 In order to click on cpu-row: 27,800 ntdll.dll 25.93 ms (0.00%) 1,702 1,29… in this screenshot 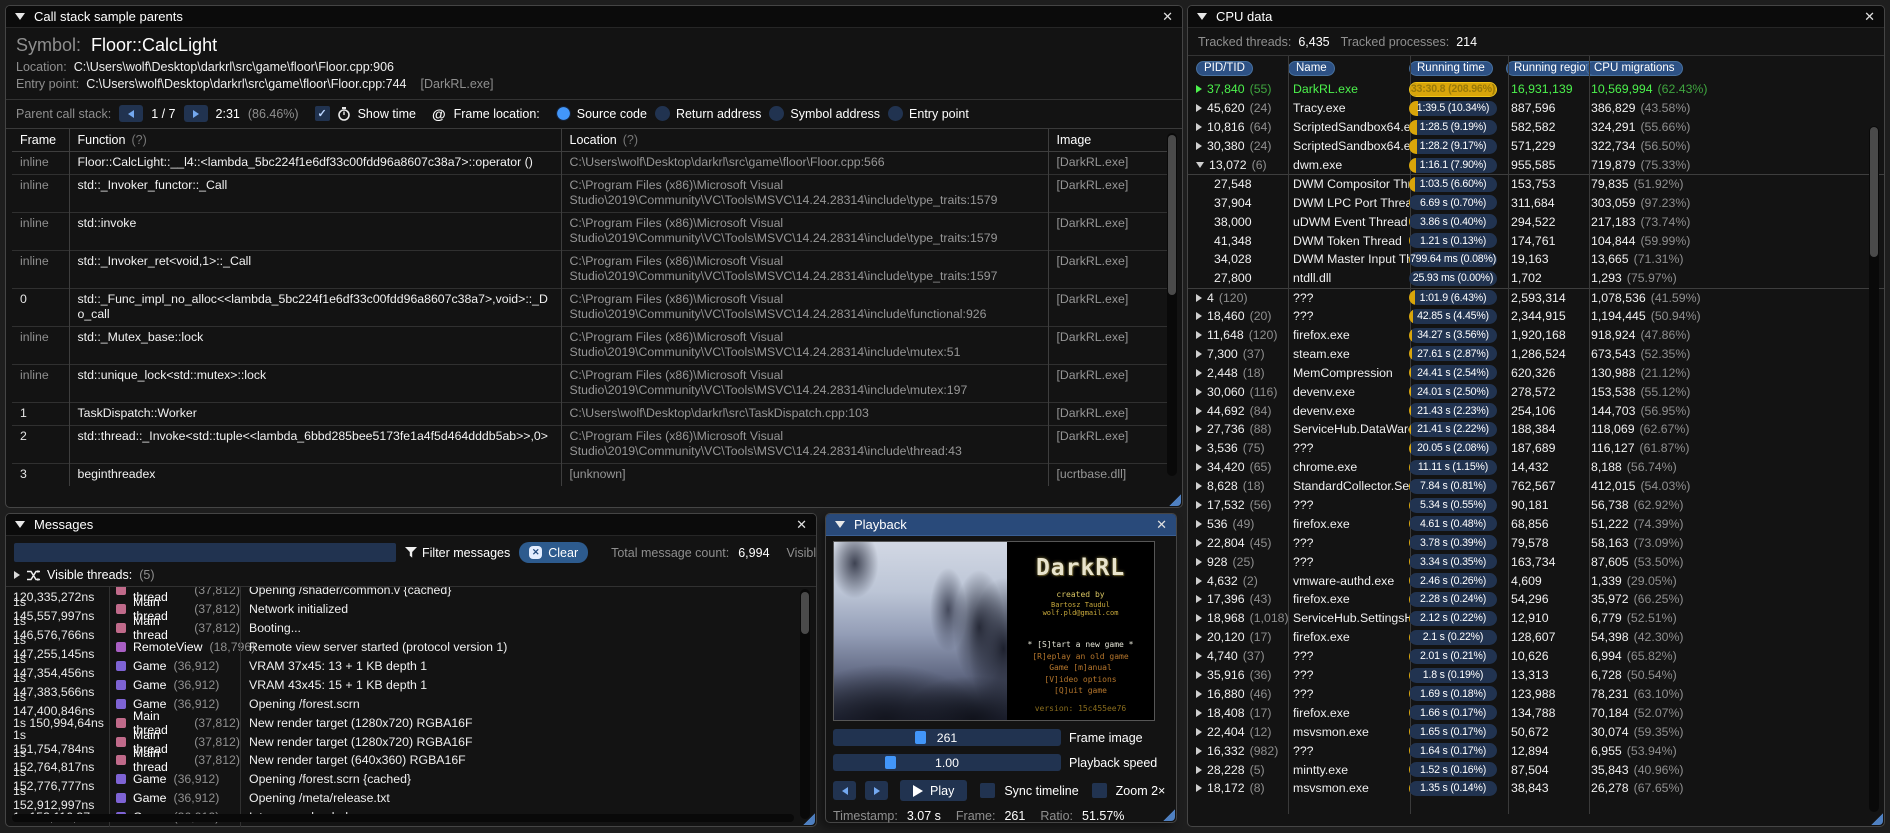, I will do `click(1536, 278)`.